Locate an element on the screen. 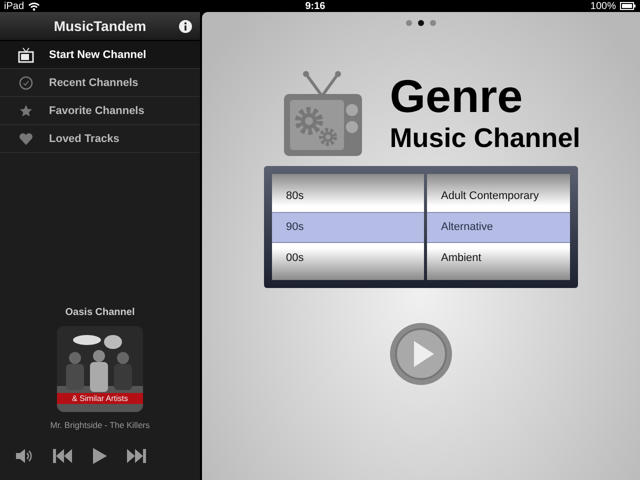 The width and height of the screenshot is (640, 480). next-track-icon is located at coordinates (136, 456).